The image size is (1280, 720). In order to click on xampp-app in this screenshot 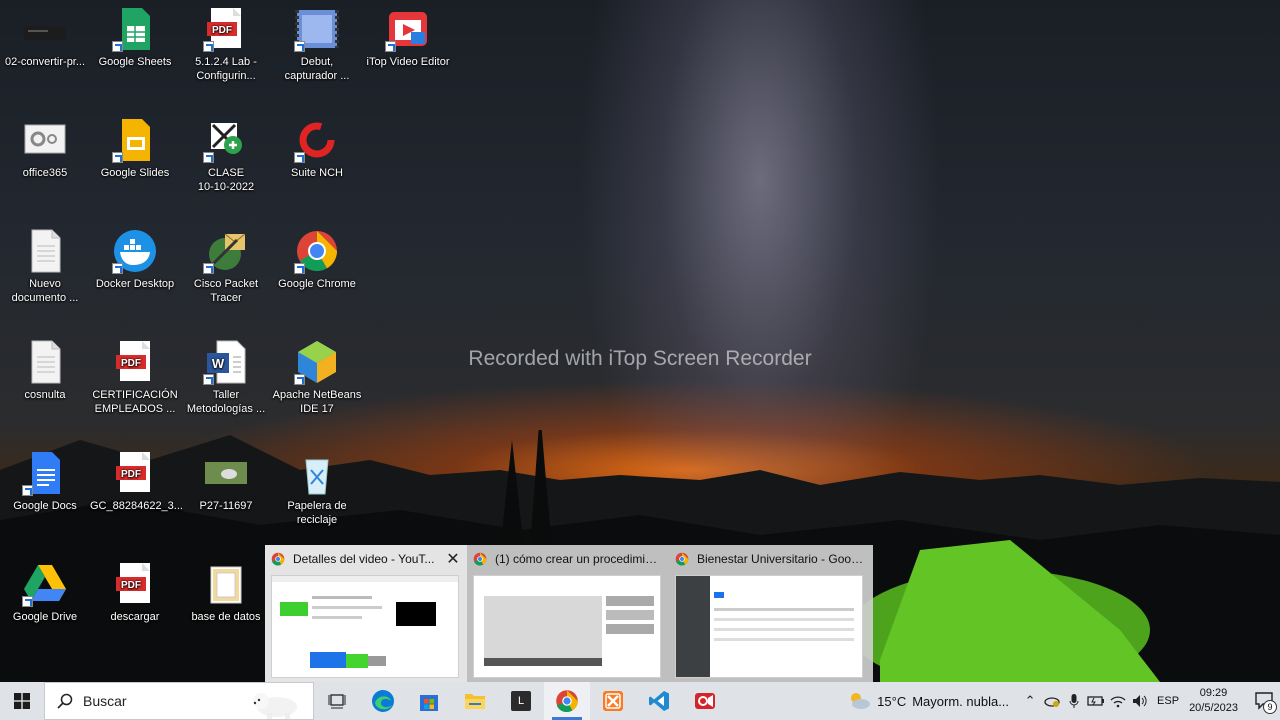, I will do `click(613, 701)`.